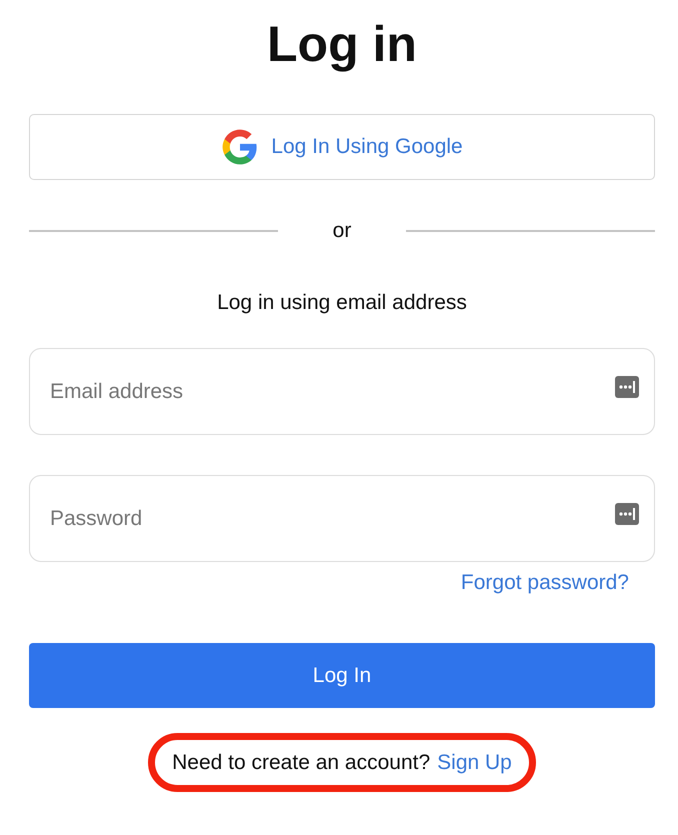  Describe the element at coordinates (342, 391) in the screenshot. I see `input-field: Email address` at that location.